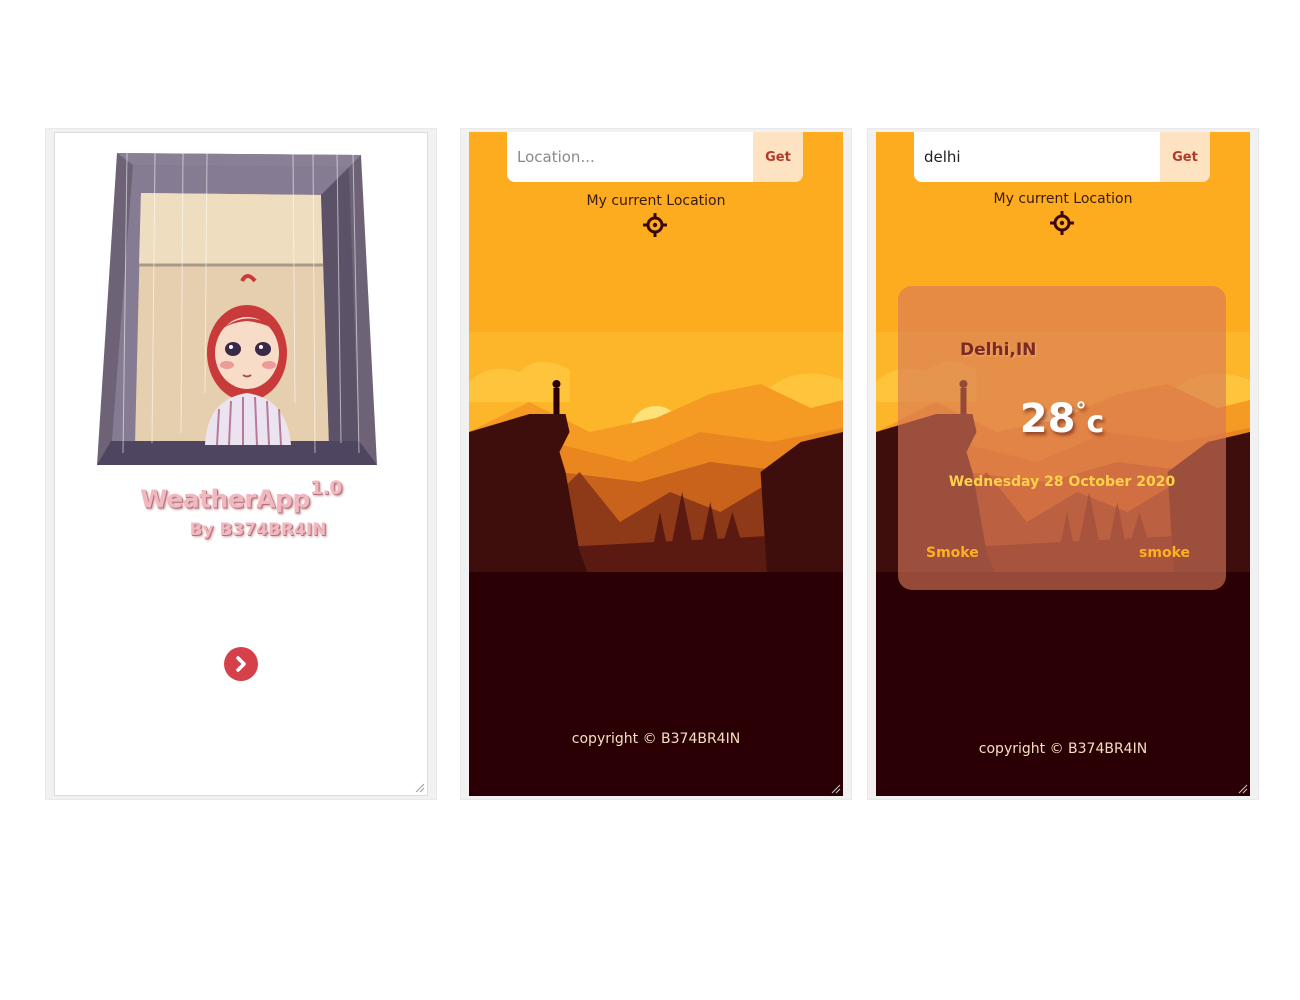  I want to click on date-text: Wednesday 28 October 2020, so click(1062, 482).